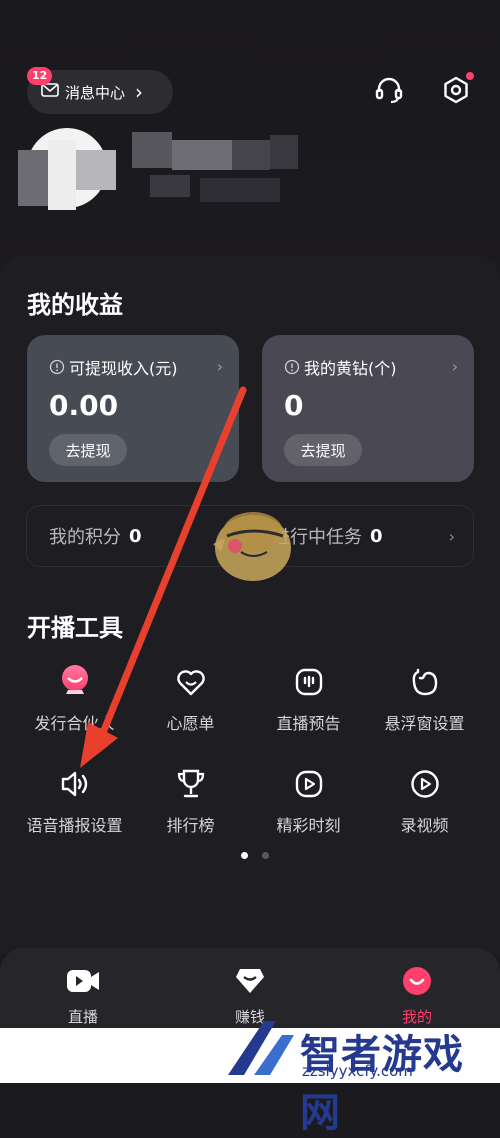 The width and height of the screenshot is (500, 1138). I want to click on tool-label: 悬浮窗设置, so click(424, 723).